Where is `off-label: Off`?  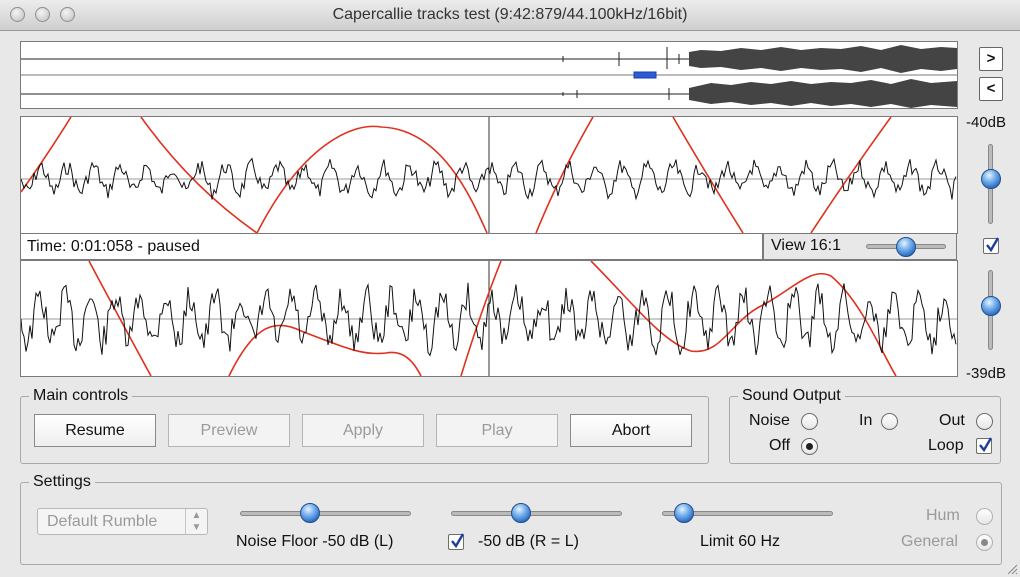
off-label: Off is located at coordinates (780, 445).